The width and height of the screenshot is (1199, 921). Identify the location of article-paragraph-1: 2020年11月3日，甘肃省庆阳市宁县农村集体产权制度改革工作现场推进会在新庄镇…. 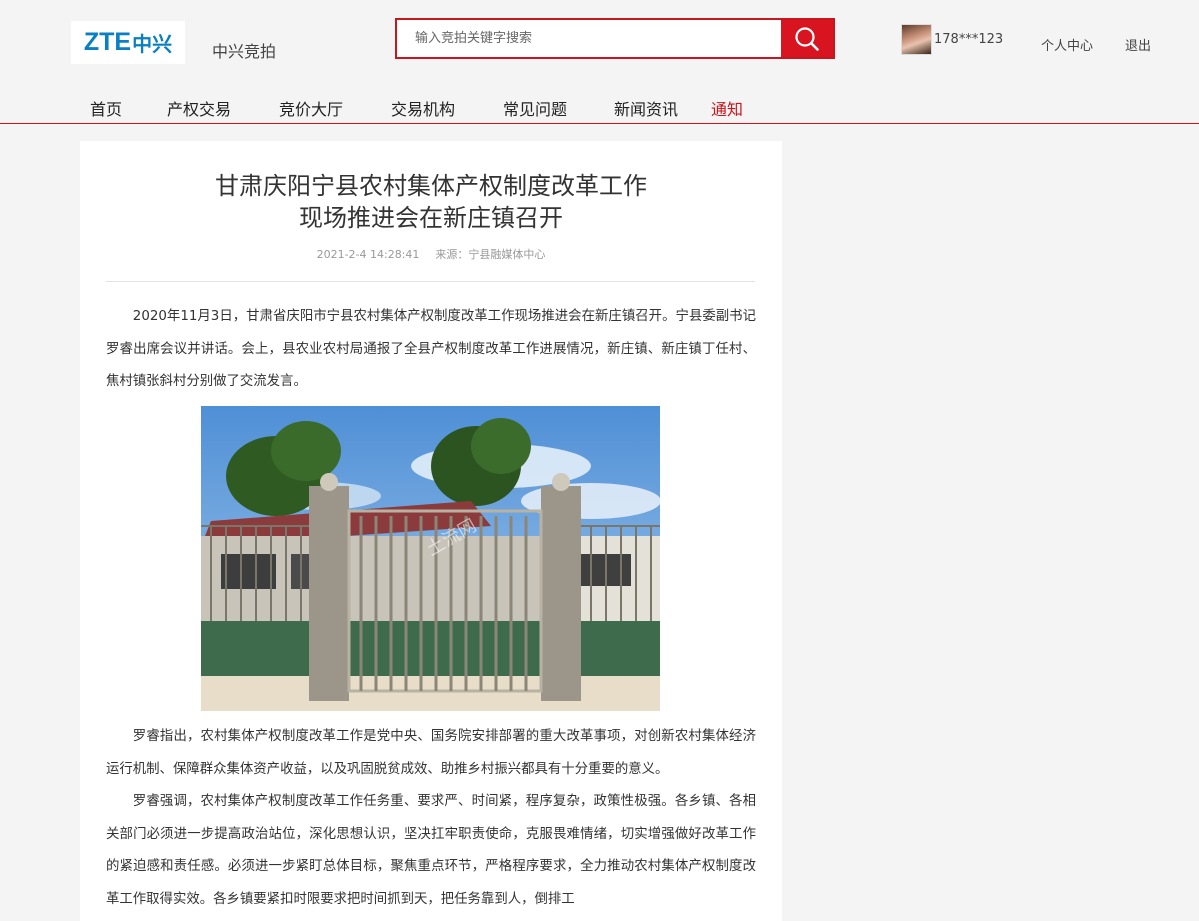
(431, 349).